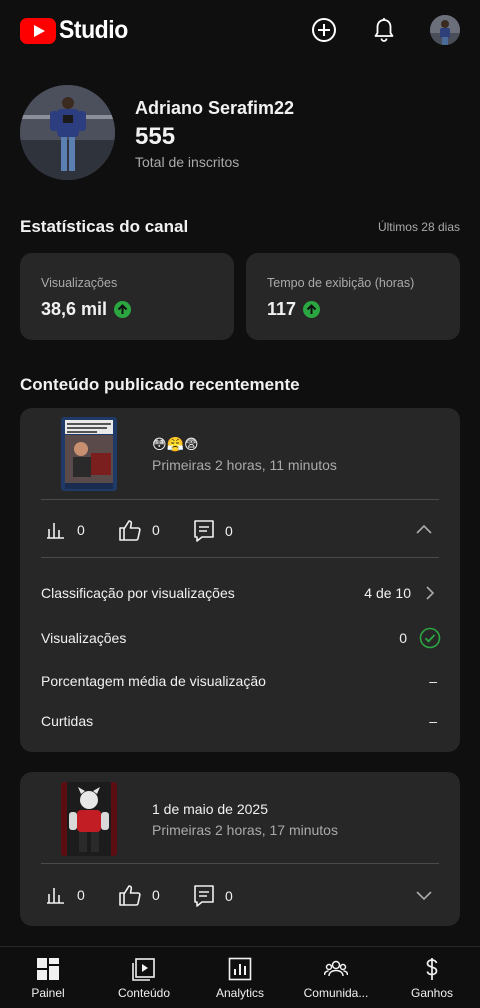 The image size is (480, 1008). Describe the element at coordinates (187, 162) in the screenshot. I see `subscriber-label: Total de inscritos` at that location.